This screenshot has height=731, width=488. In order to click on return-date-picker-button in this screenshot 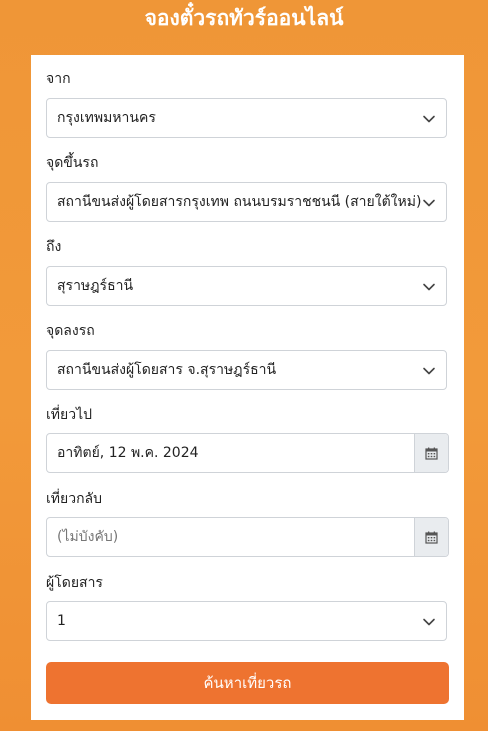, I will do `click(431, 537)`.